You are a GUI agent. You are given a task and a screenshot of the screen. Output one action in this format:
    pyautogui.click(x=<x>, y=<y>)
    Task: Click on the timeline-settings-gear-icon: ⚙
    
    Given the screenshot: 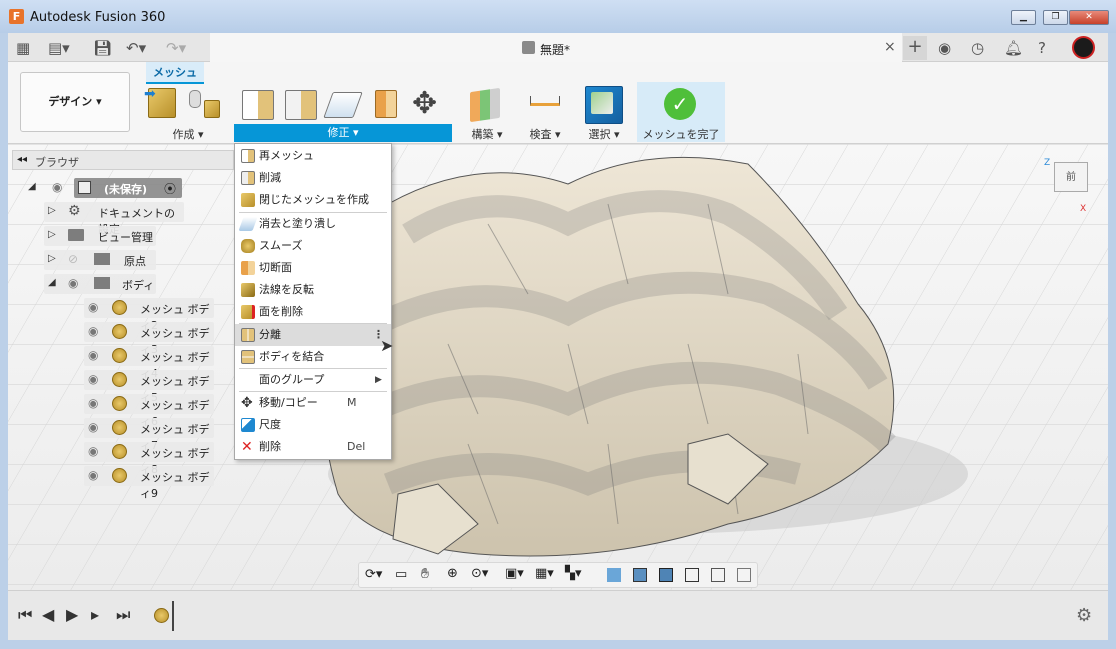 What is the action you would take?
    pyautogui.click(x=1084, y=615)
    